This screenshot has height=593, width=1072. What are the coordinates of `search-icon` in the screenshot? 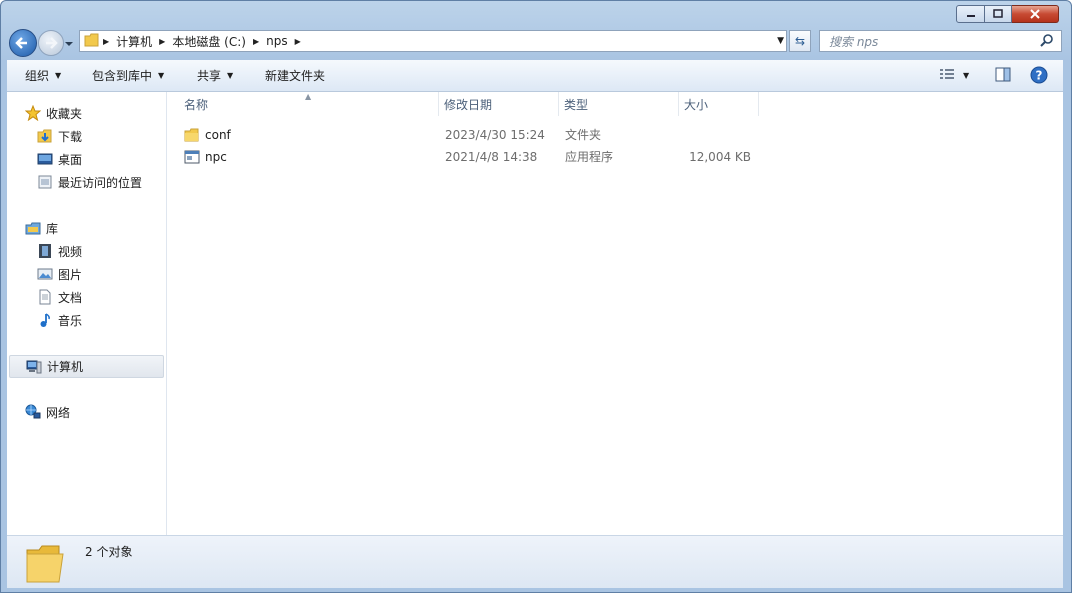 It's located at (1047, 41).